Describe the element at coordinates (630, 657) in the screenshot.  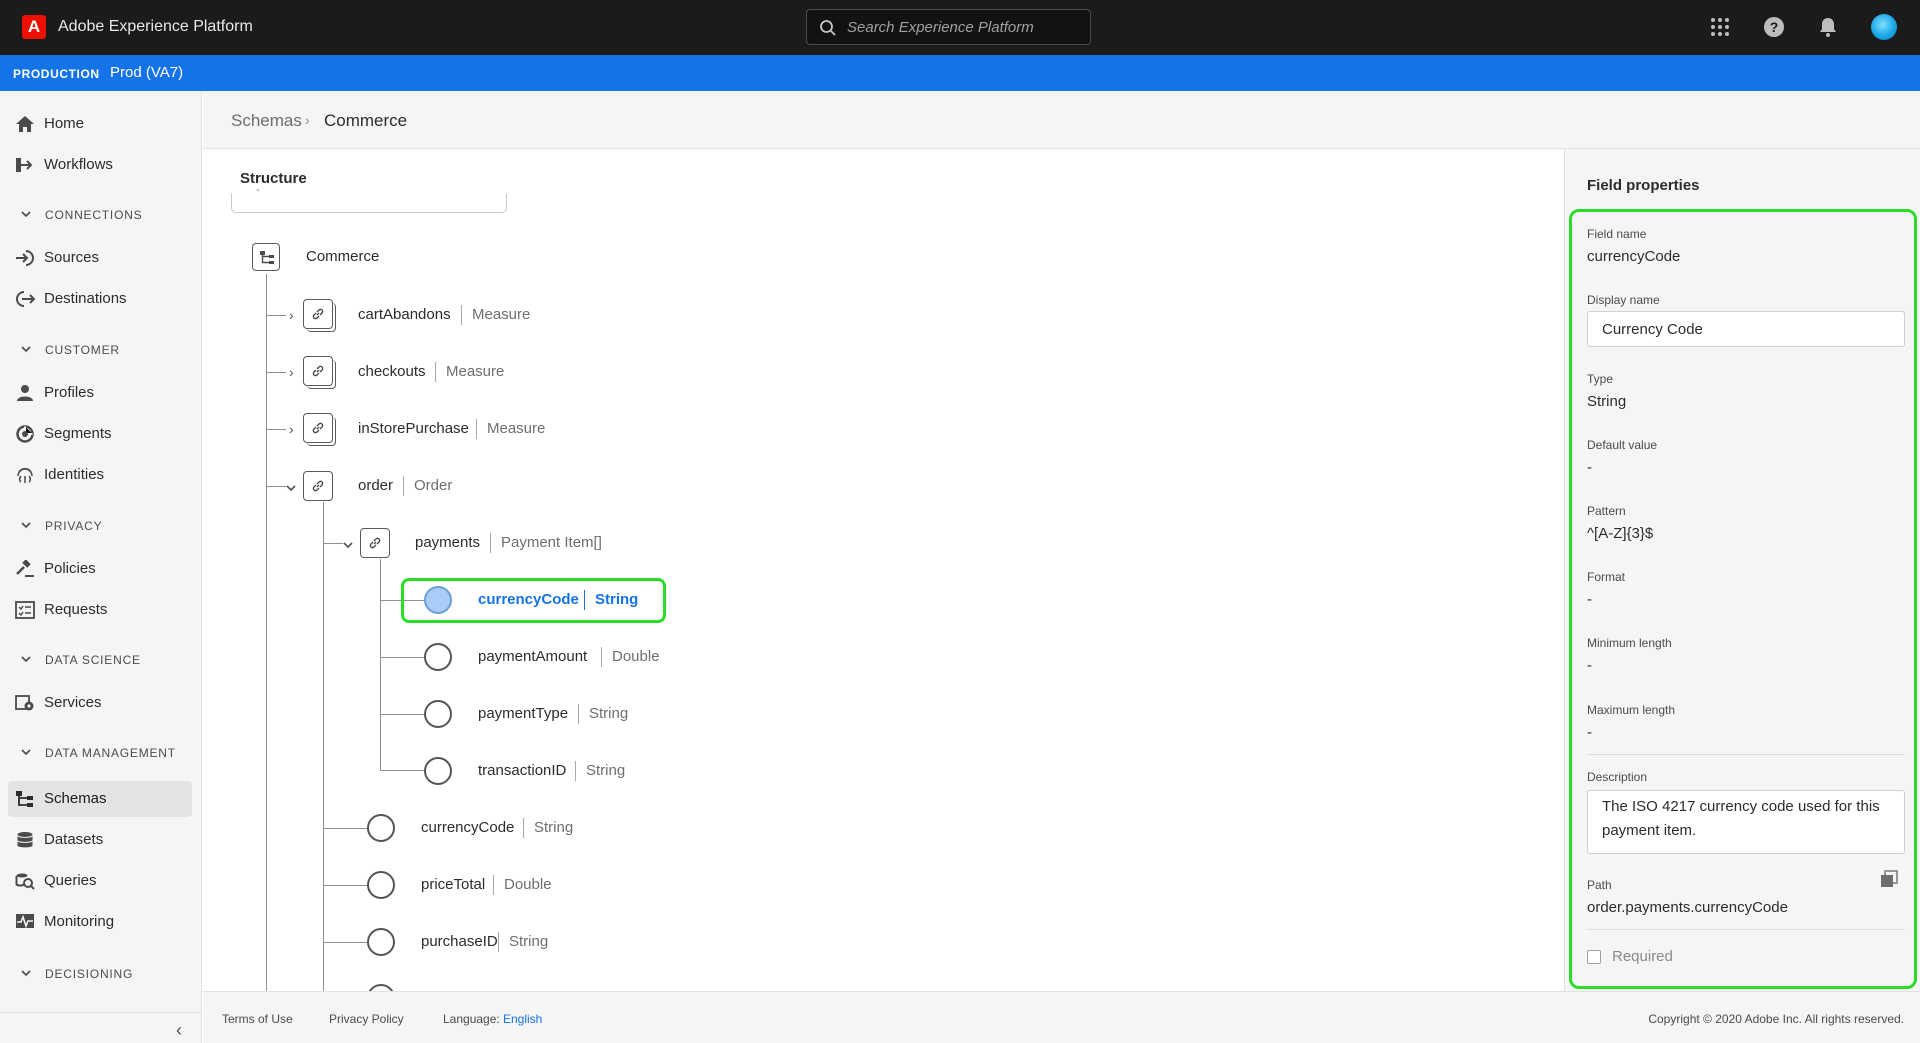
I see `tree-node-type: Double` at that location.